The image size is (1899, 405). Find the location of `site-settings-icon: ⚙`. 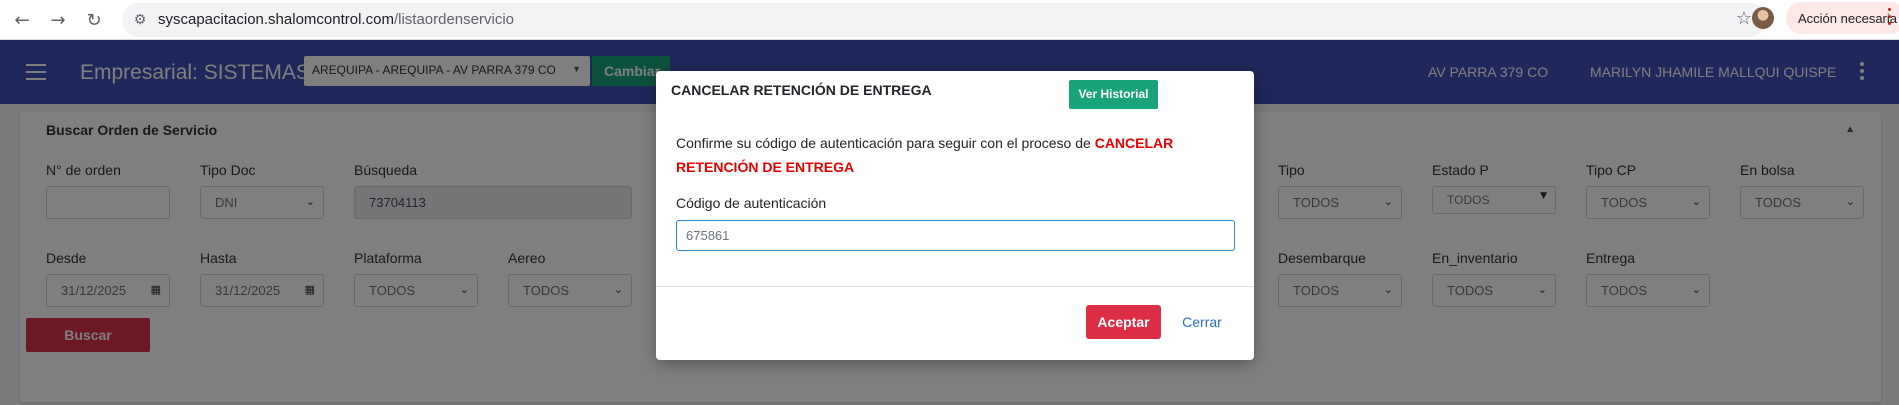

site-settings-icon: ⚙ is located at coordinates (140, 20).